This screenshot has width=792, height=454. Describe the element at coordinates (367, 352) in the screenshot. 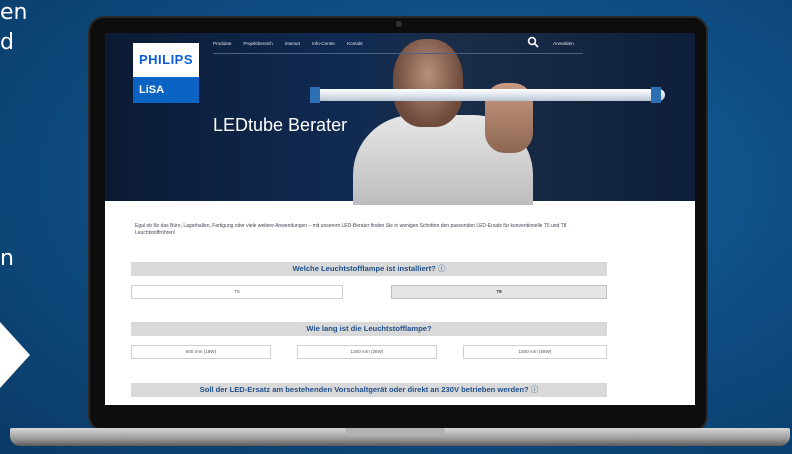

I see `option-1200mm: 1200 mm (36W)` at that location.